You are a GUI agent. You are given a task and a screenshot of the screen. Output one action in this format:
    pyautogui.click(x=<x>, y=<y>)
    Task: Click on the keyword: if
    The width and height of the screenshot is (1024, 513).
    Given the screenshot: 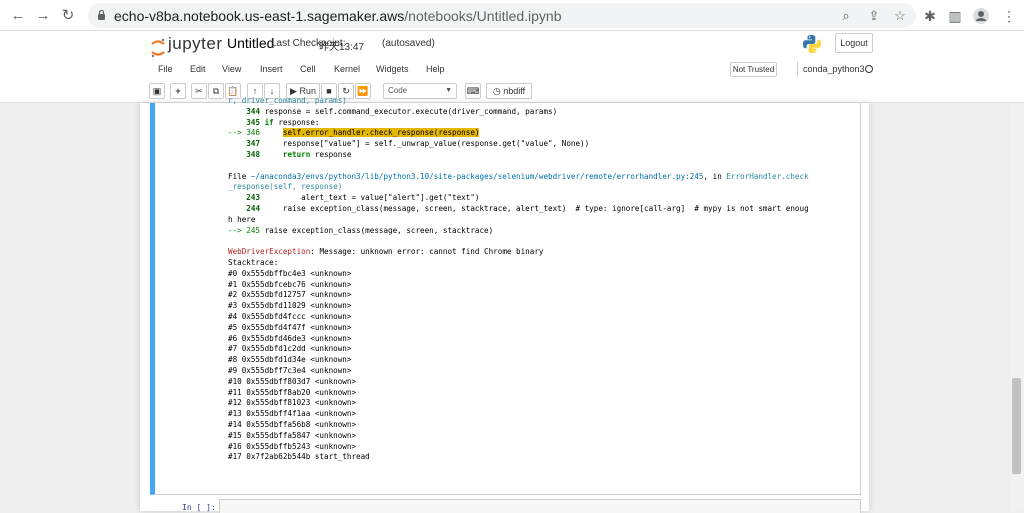 What is the action you would take?
    pyautogui.click(x=269, y=122)
    